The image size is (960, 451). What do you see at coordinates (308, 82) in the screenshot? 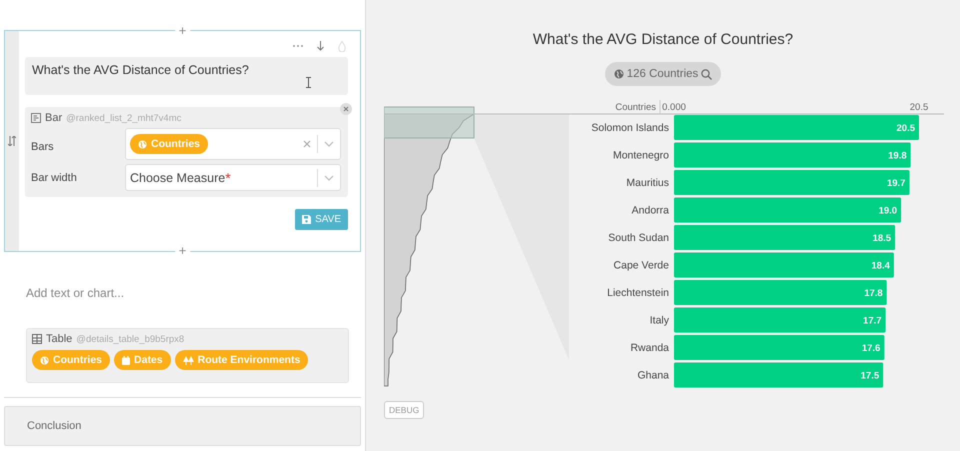
I see `text-cursor-icon` at bounding box center [308, 82].